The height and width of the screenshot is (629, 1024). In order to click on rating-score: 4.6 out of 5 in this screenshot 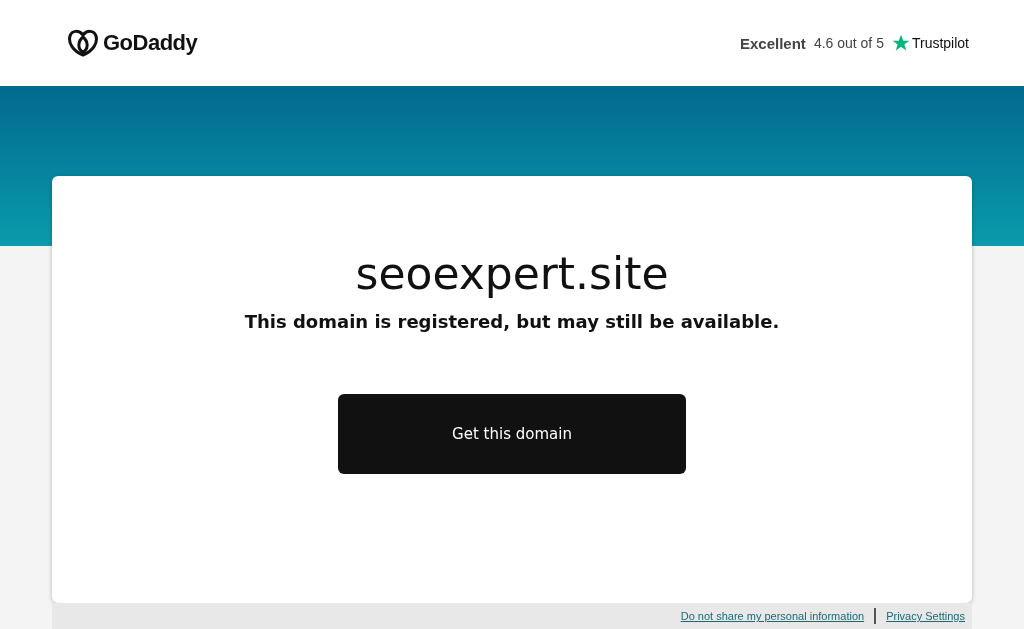, I will do `click(848, 43)`.